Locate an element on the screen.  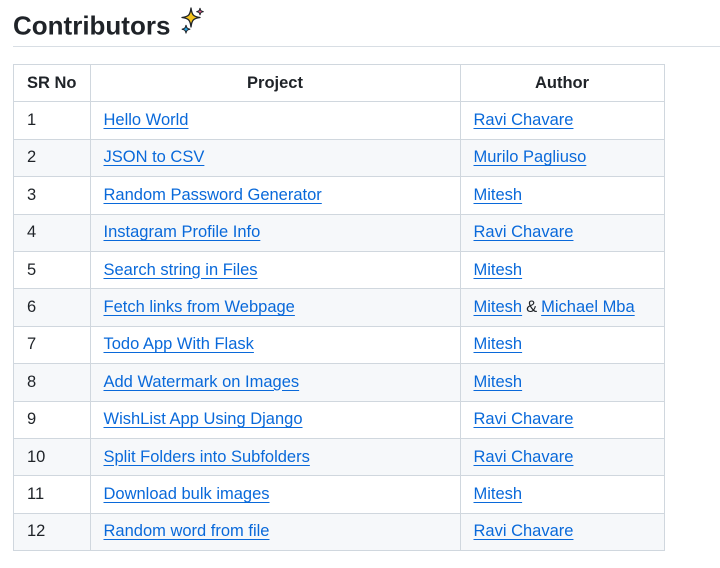
project-cell: Random word from file is located at coordinates (275, 532).